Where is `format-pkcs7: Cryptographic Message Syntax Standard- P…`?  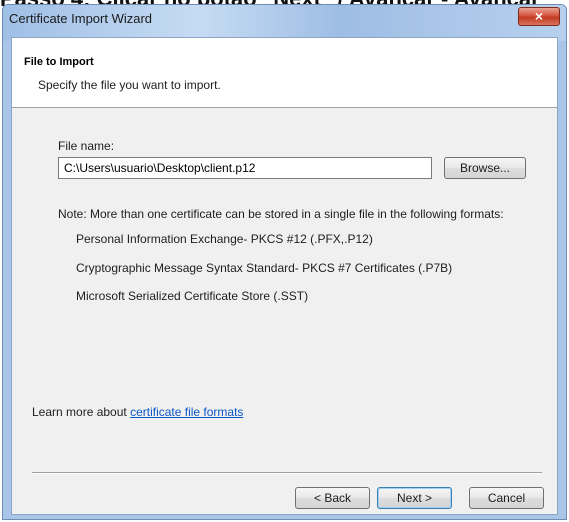 format-pkcs7: Cryptographic Message Syntax Standard- P… is located at coordinates (264, 268).